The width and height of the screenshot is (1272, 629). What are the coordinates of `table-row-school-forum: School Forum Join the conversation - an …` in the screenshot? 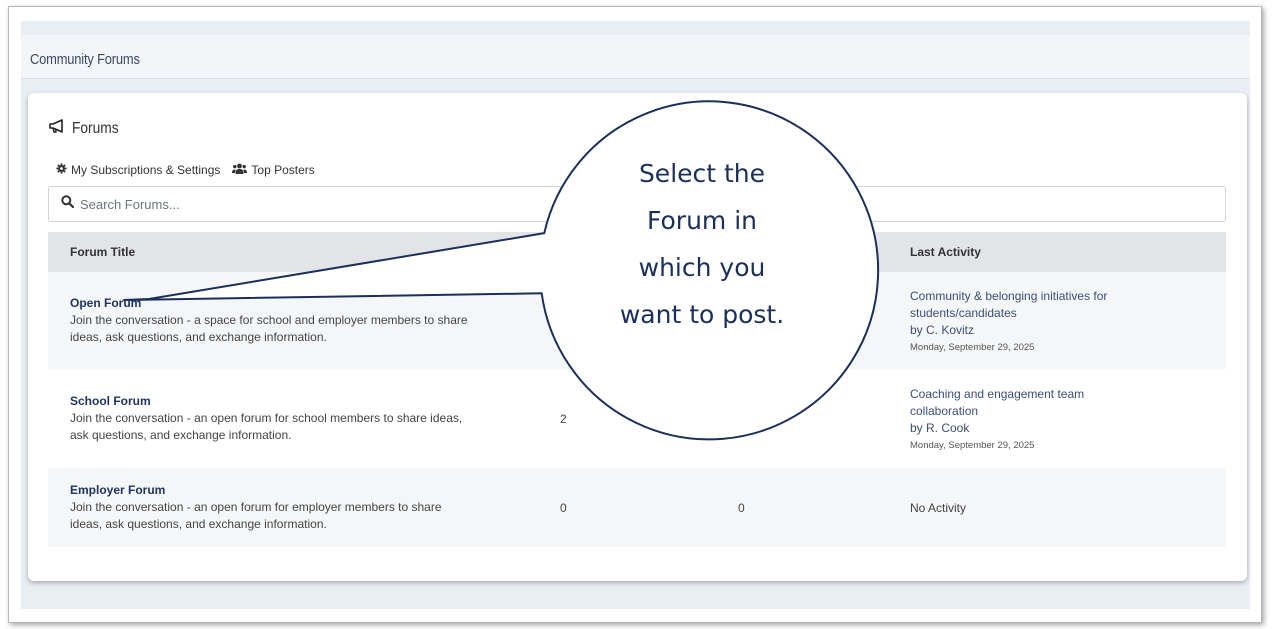 It's located at (637, 419).